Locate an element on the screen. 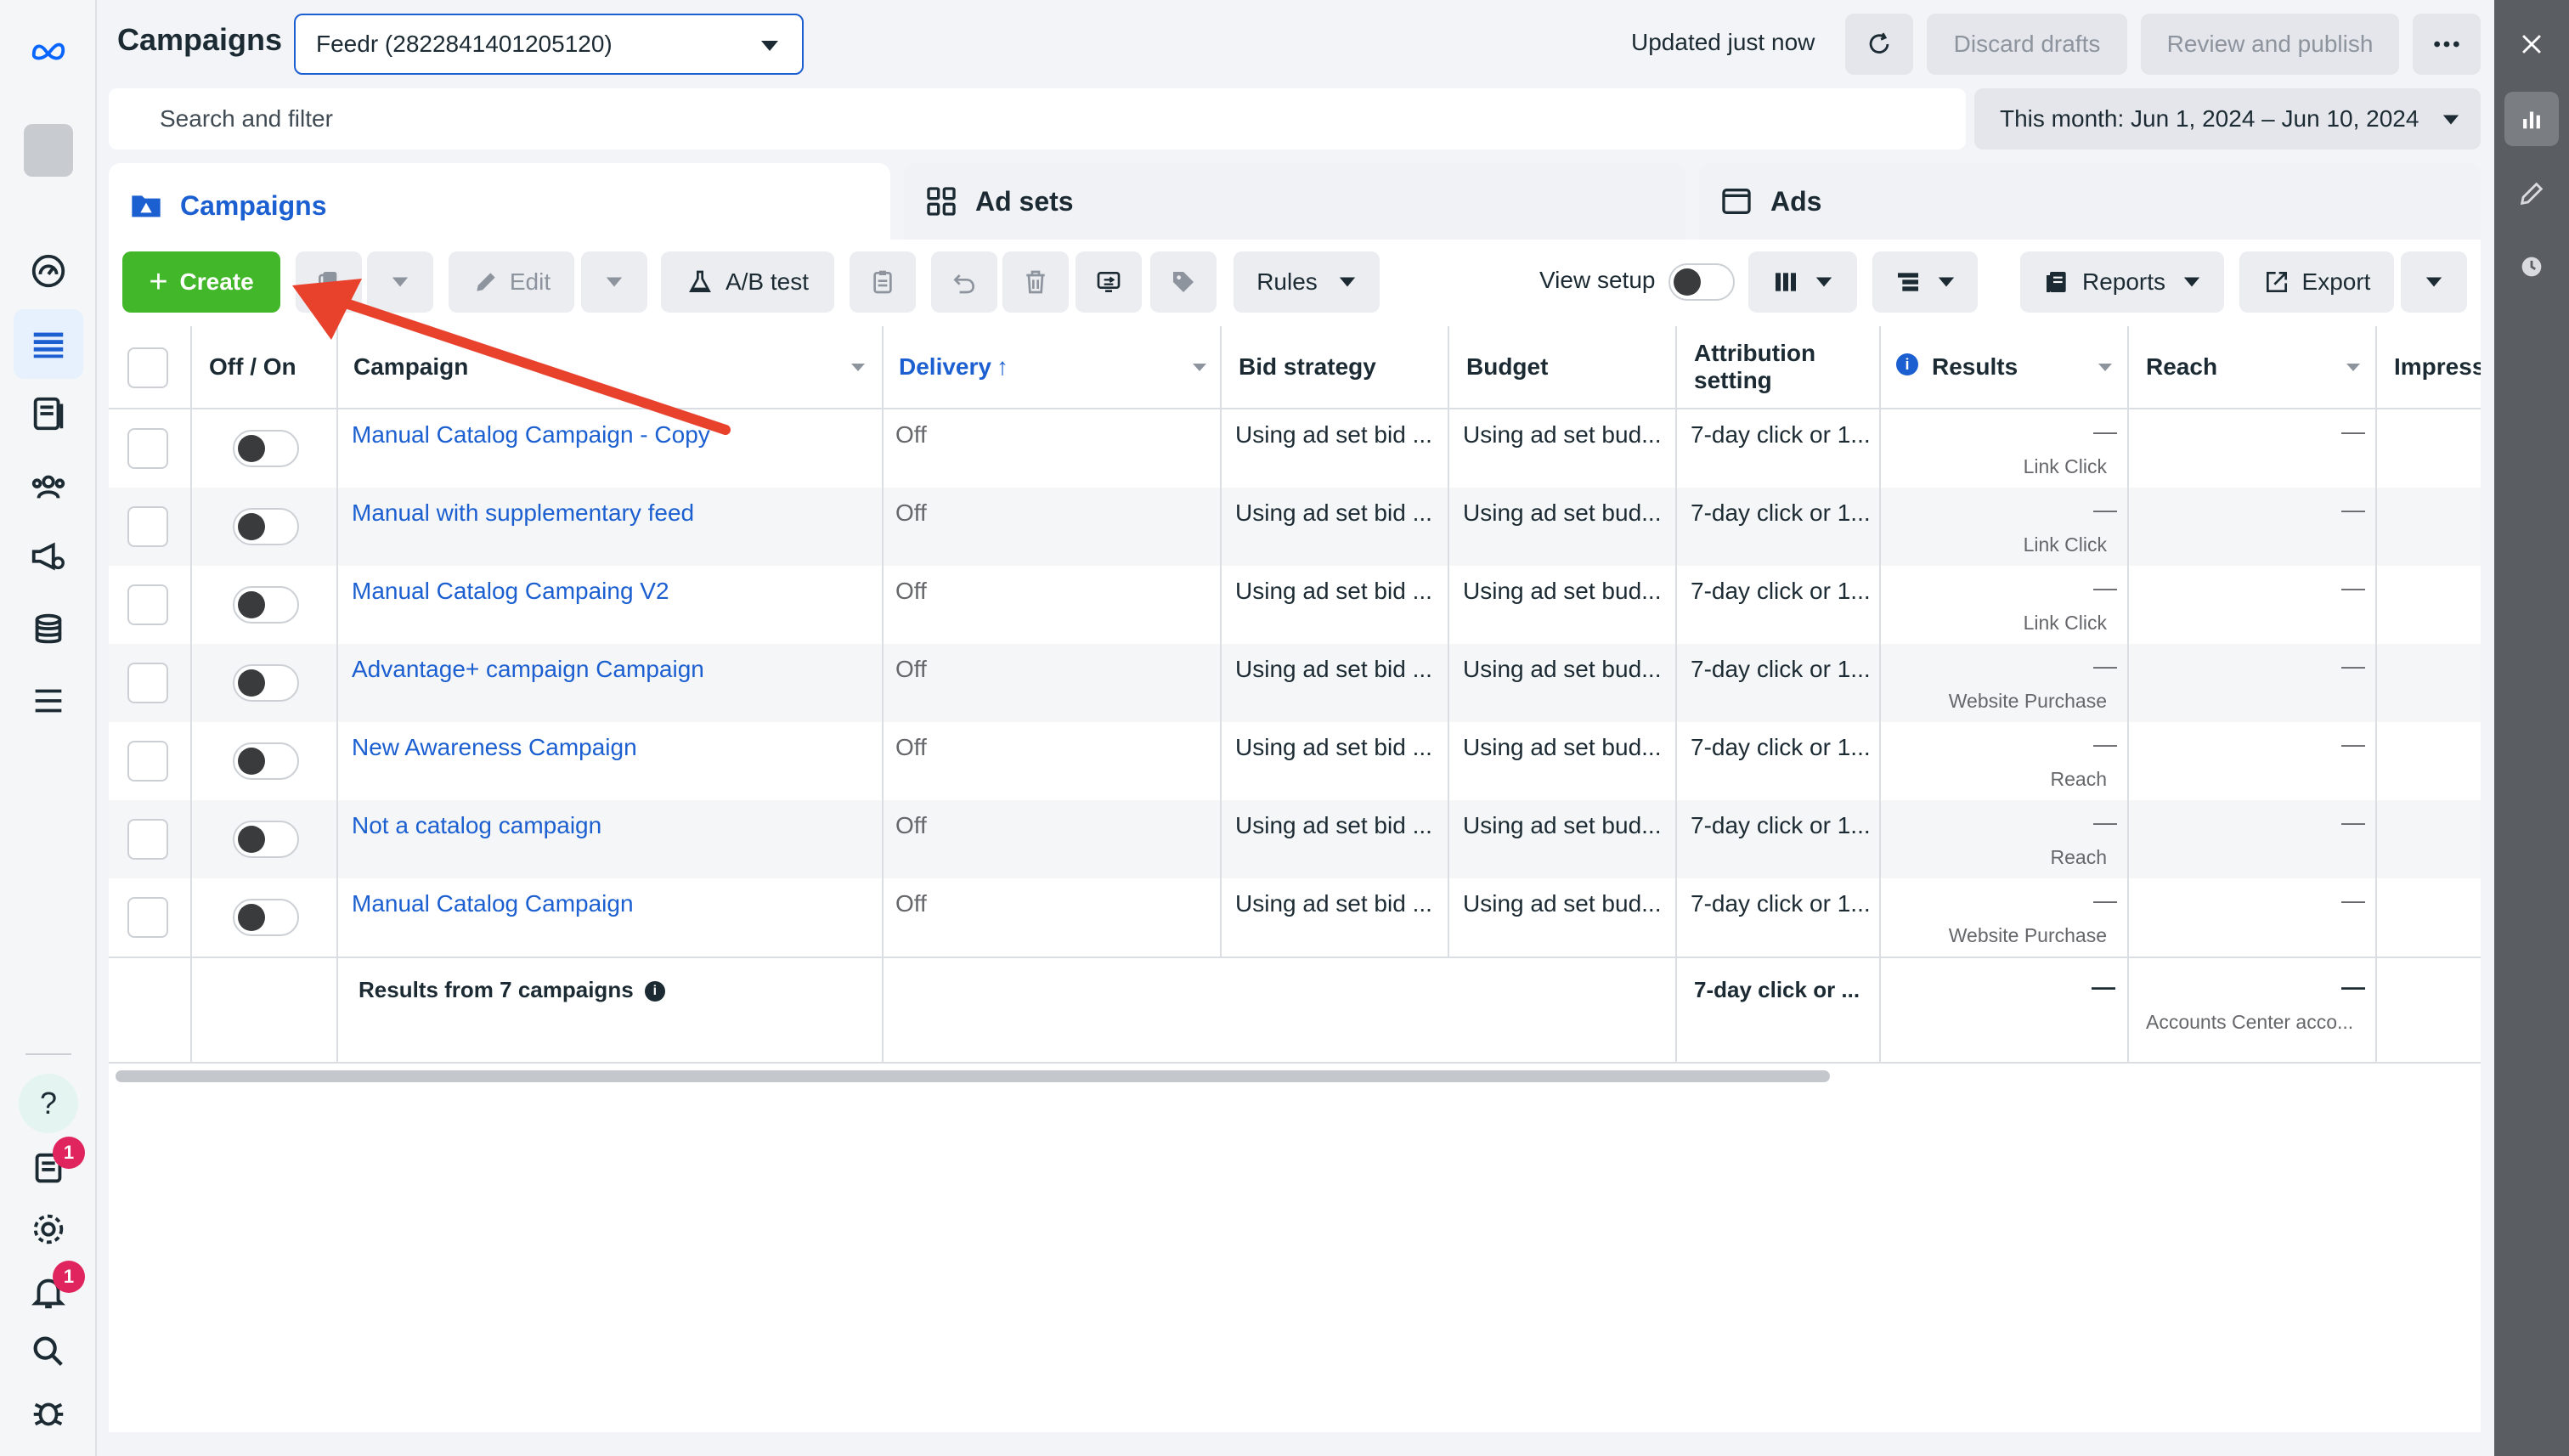 Image resolution: width=2569 pixels, height=1456 pixels. avatar-image is located at coordinates (49, 150).